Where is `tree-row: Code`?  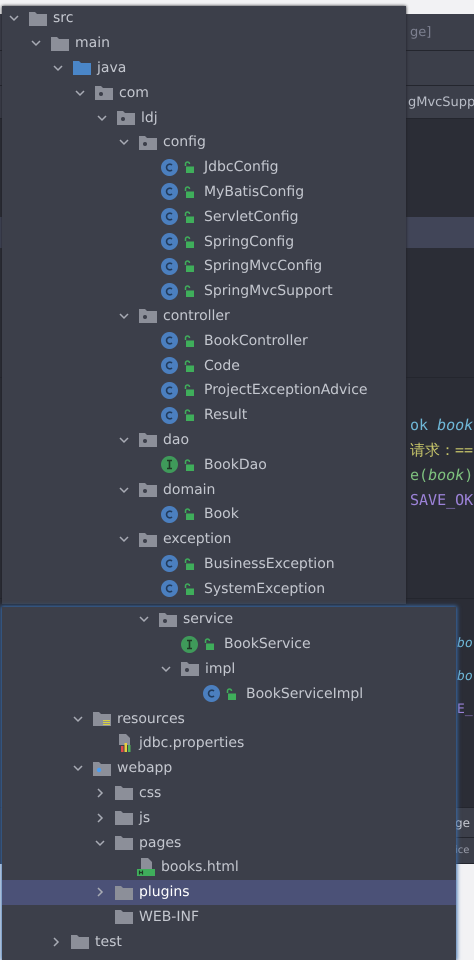
tree-row: Code is located at coordinates (204, 365).